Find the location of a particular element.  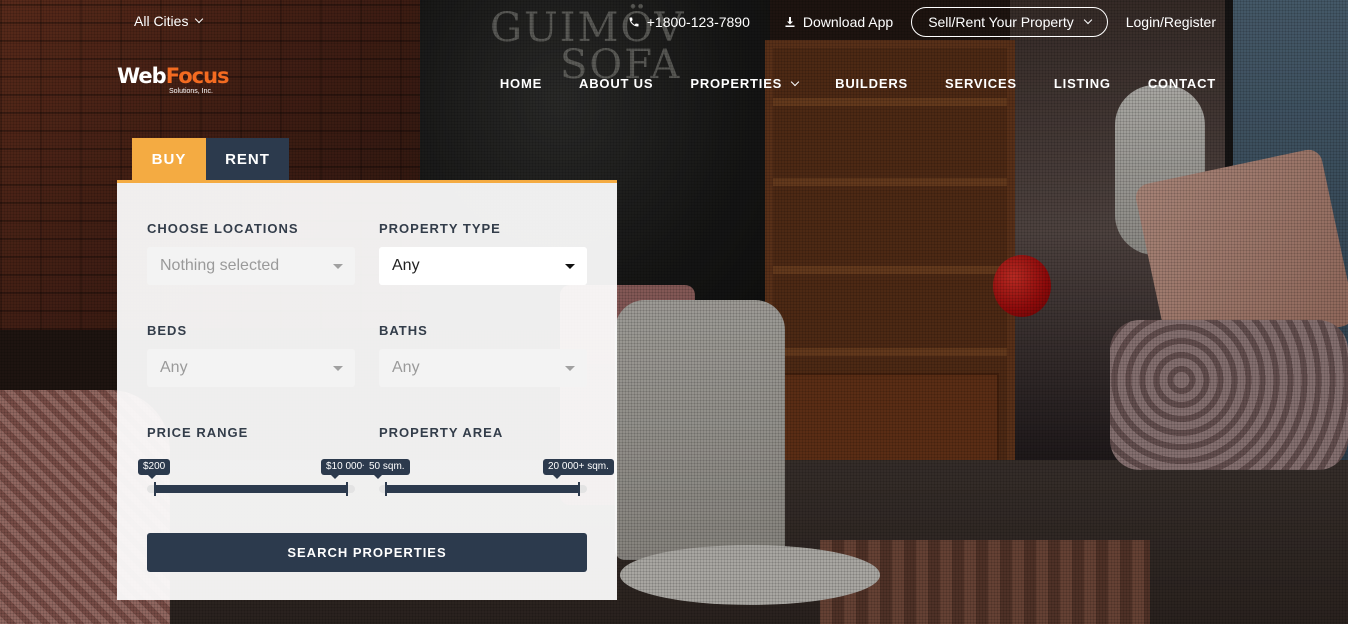

baths-value: Any is located at coordinates (406, 367).